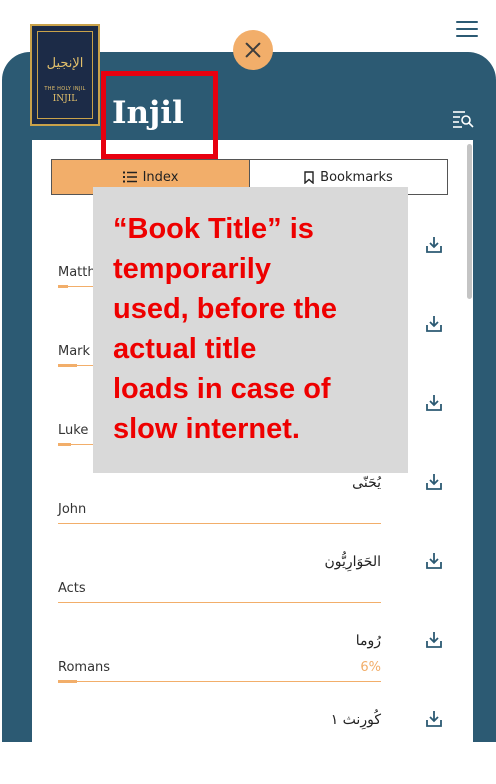 Image resolution: width=496 pixels, height=784 pixels. What do you see at coordinates (84, 667) in the screenshot?
I see `chapter-name: Romans` at bounding box center [84, 667].